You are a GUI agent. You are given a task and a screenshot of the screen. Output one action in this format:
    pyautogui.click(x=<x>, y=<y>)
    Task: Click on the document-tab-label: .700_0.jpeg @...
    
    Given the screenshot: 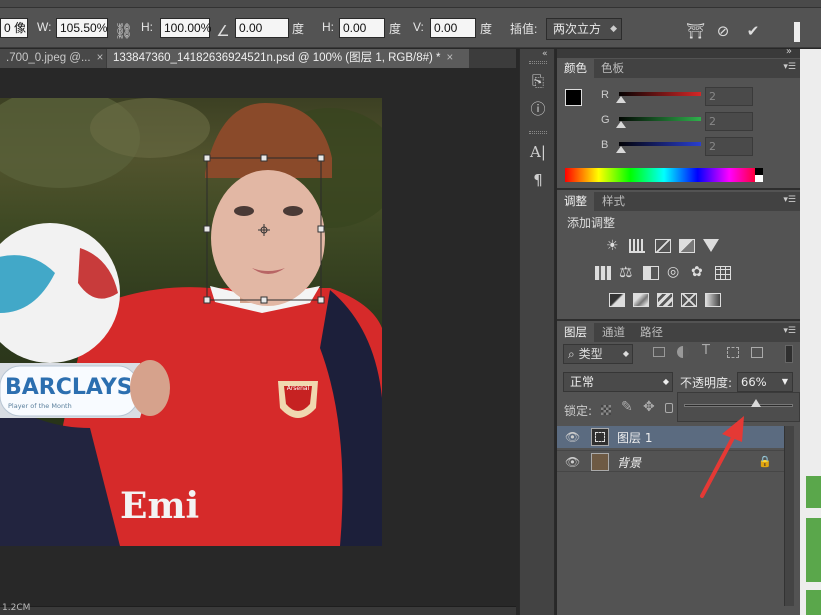 What is the action you would take?
    pyautogui.click(x=48, y=58)
    